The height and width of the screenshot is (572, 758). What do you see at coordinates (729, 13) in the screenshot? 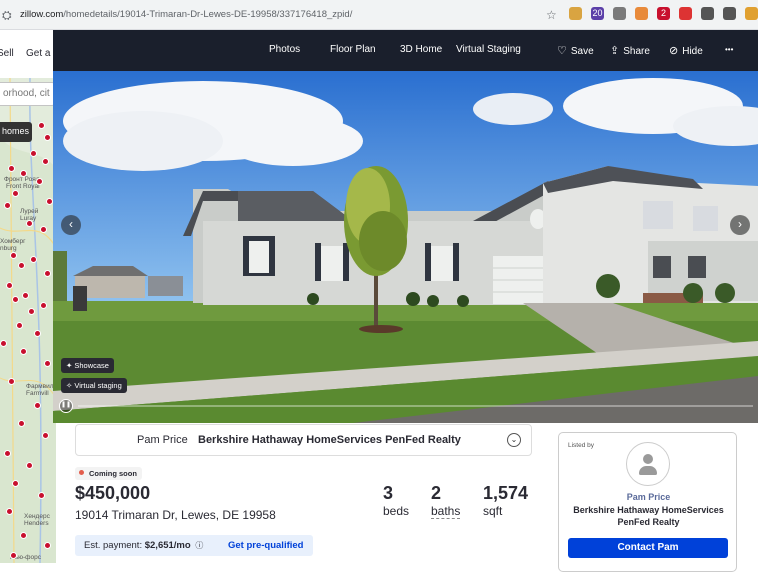
I see `menu-icon` at bounding box center [729, 13].